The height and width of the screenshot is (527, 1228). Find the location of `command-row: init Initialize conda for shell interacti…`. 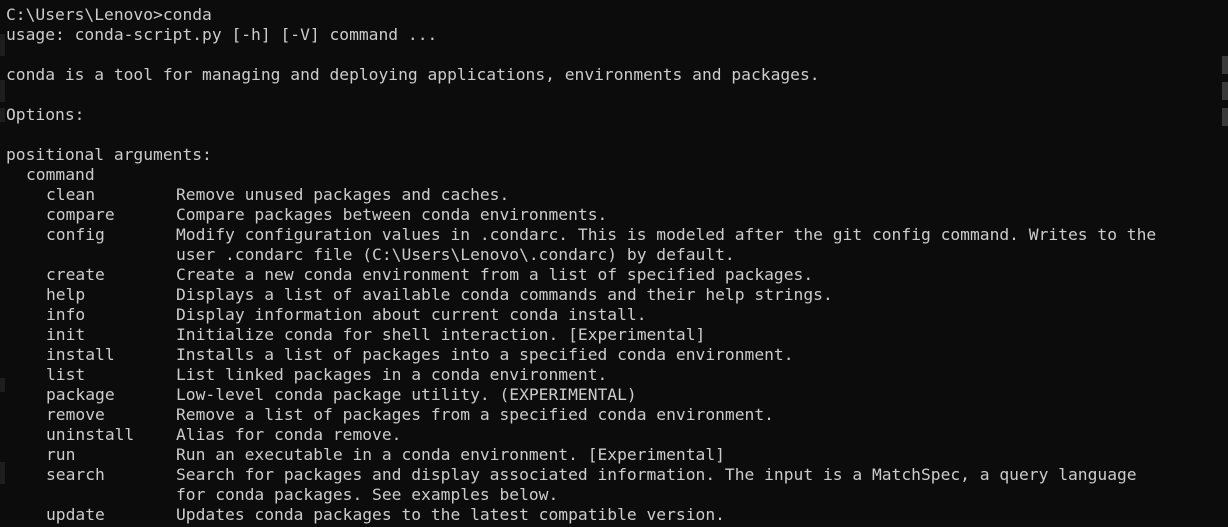

command-row: init Initialize conda for shell interacti… is located at coordinates (610, 335).